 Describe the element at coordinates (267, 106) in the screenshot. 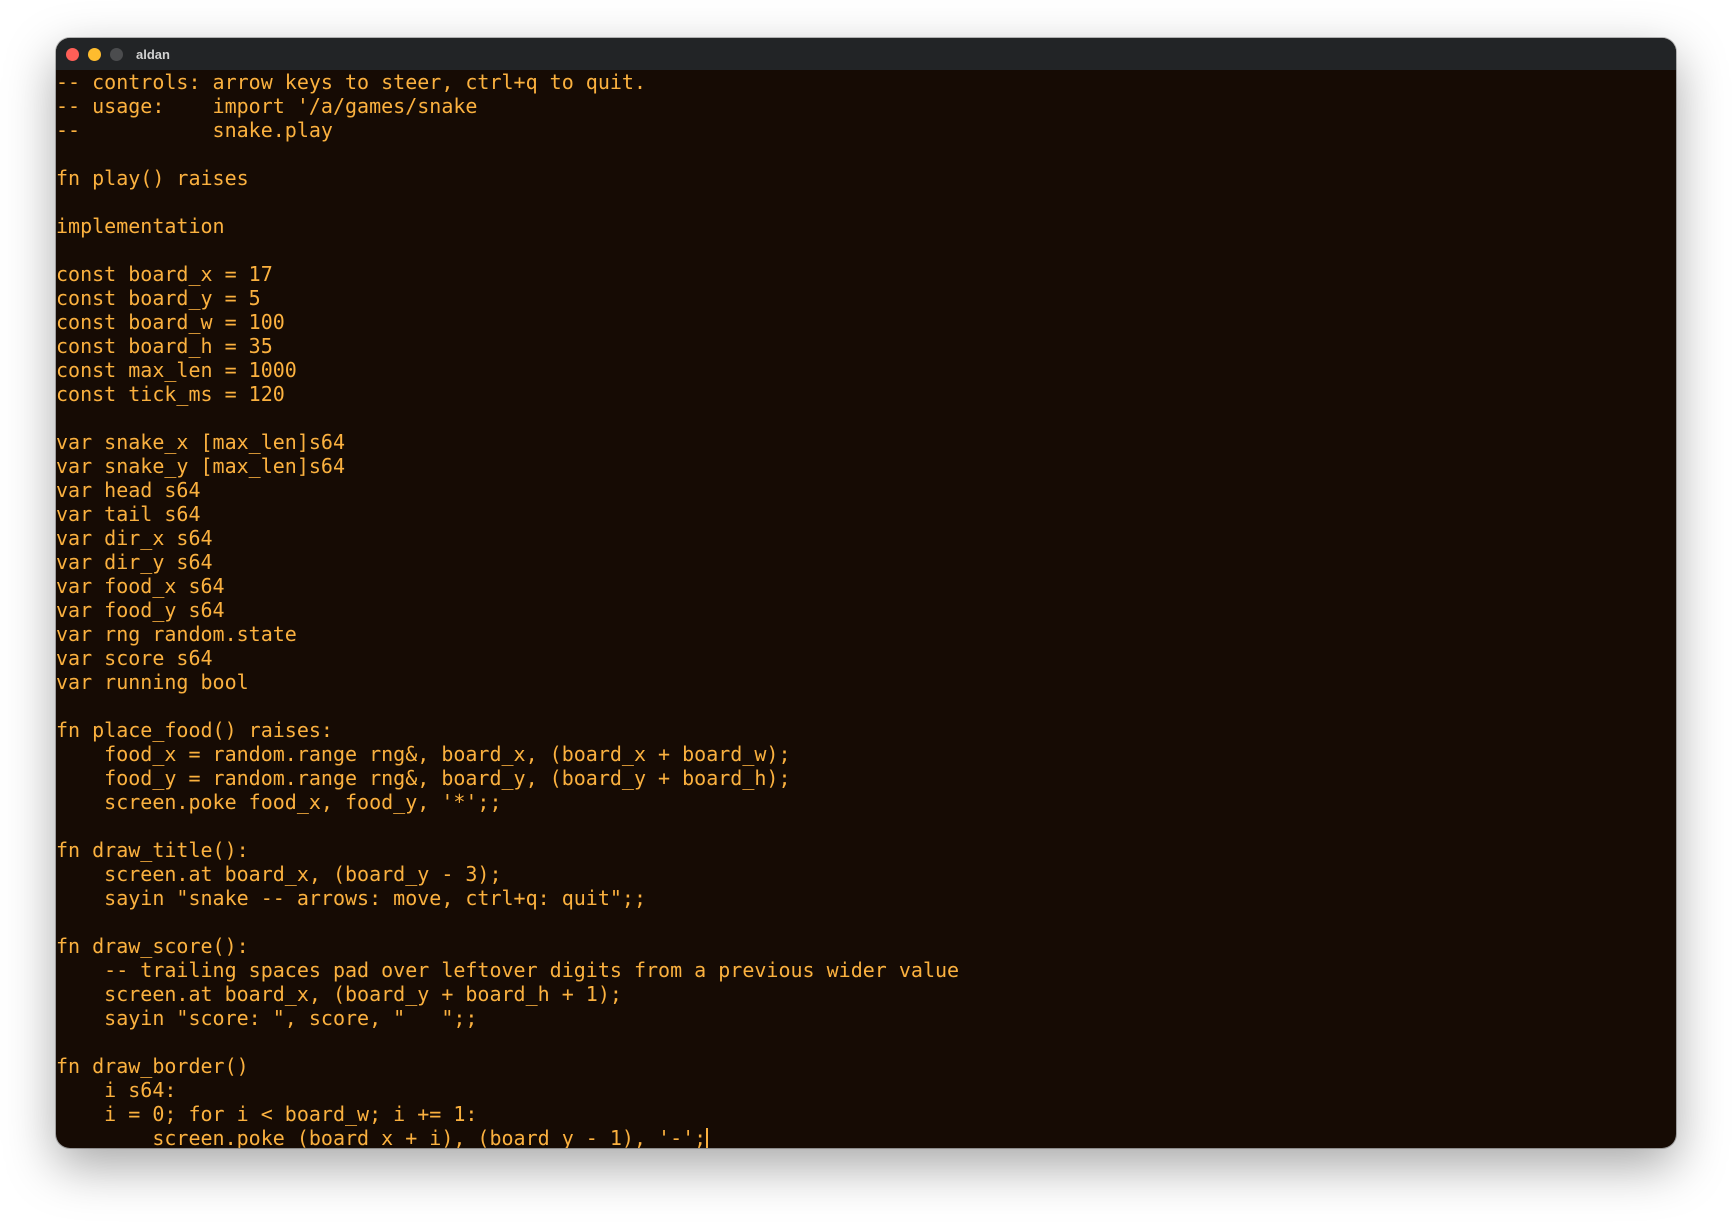

I see `code-line: -- usage: import '/a/games/snake` at that location.